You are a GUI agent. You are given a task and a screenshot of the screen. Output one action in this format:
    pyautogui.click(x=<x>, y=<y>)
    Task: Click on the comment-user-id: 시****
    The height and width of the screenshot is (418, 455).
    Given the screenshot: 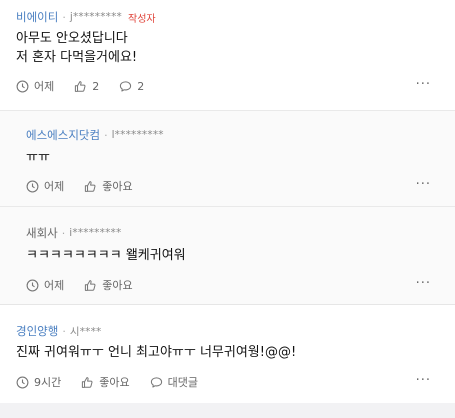 What is the action you would take?
    pyautogui.click(x=85, y=331)
    